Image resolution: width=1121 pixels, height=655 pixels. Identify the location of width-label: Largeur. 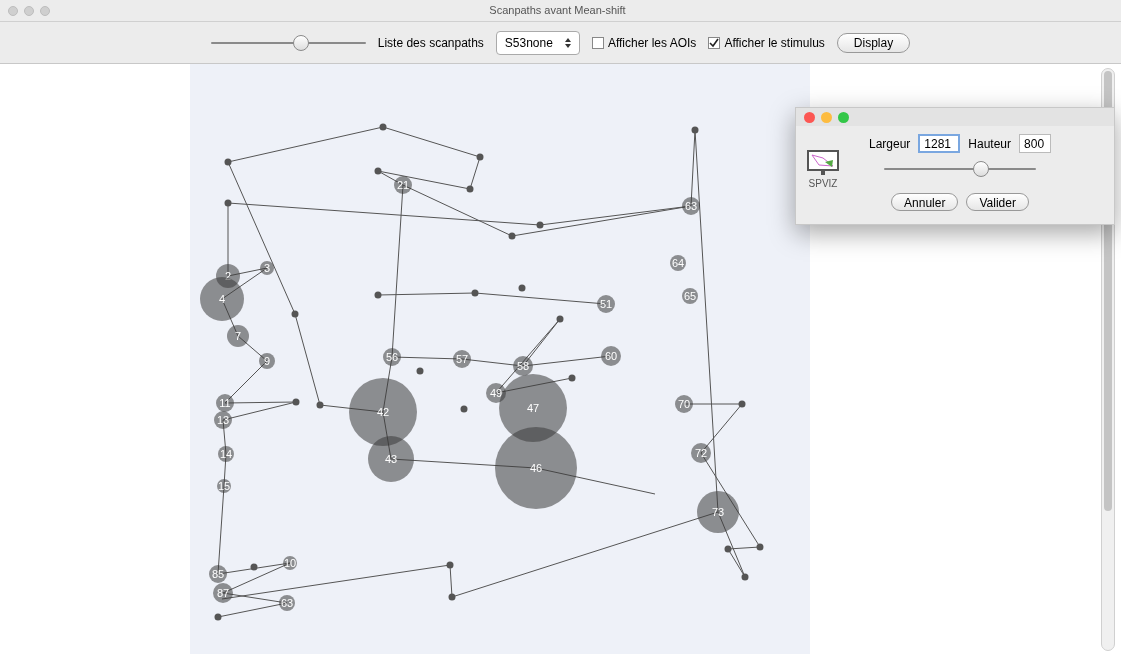
(889, 144).